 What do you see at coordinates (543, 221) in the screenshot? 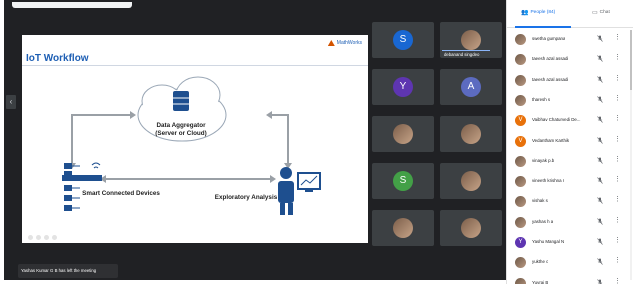
I see `participant-name: yashas h a` at bounding box center [543, 221].